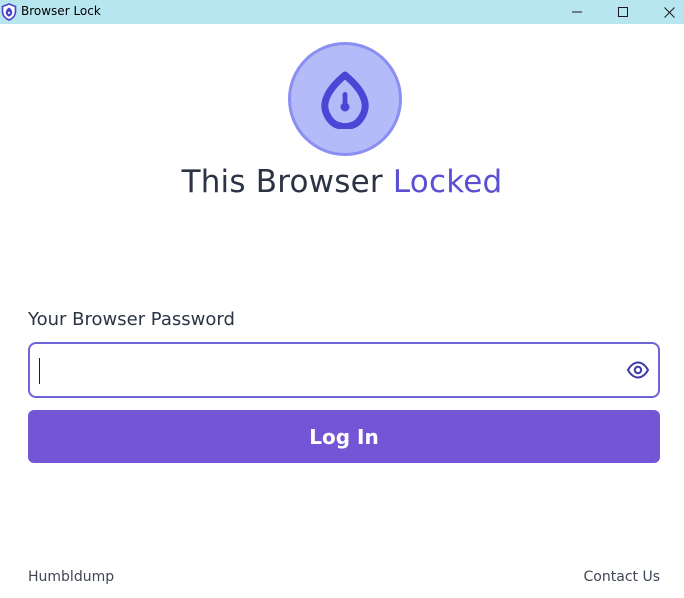 Image resolution: width=684 pixels, height=598 pixels. I want to click on password-label: Your Browser Password, so click(131, 319).